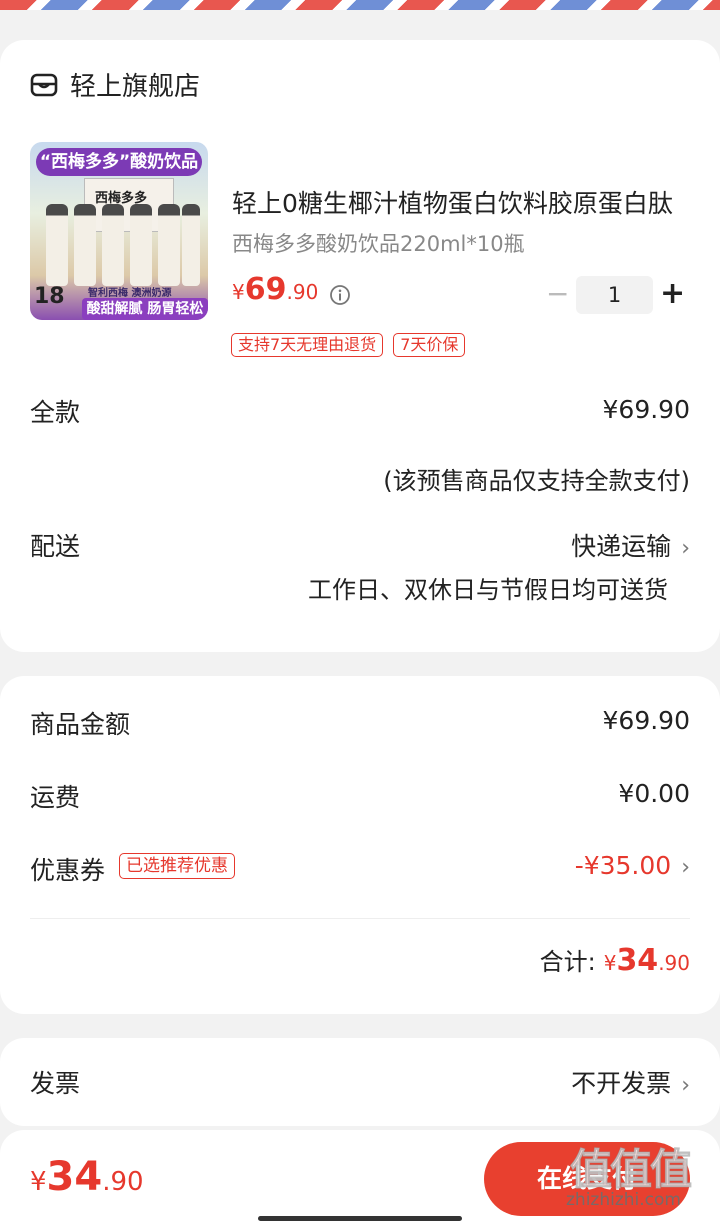 The height and width of the screenshot is (1224, 720). I want to click on pay-online-button: 在线支付, so click(587, 1179).